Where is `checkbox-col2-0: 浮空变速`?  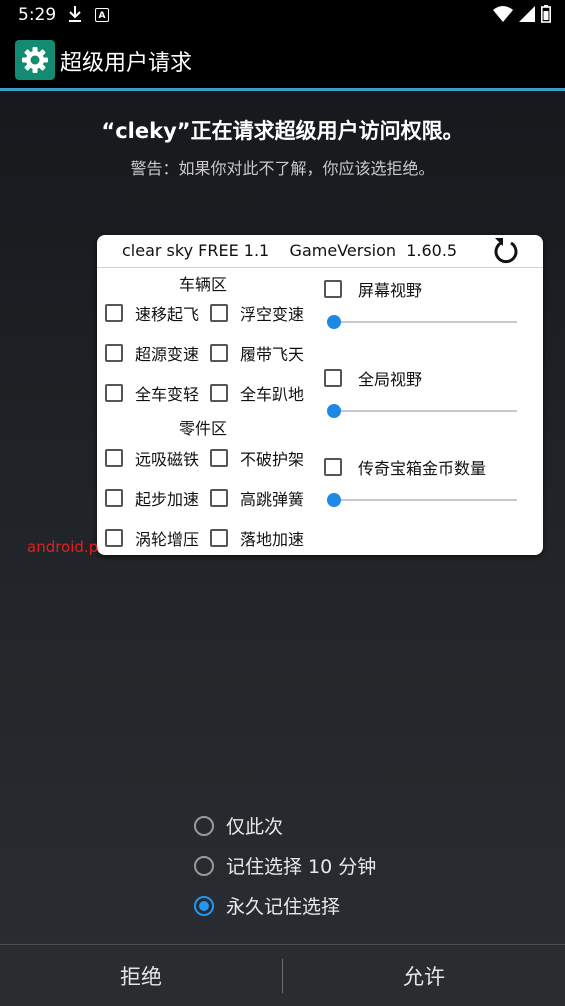
checkbox-col2-0: 浮空变速 is located at coordinates (257, 313).